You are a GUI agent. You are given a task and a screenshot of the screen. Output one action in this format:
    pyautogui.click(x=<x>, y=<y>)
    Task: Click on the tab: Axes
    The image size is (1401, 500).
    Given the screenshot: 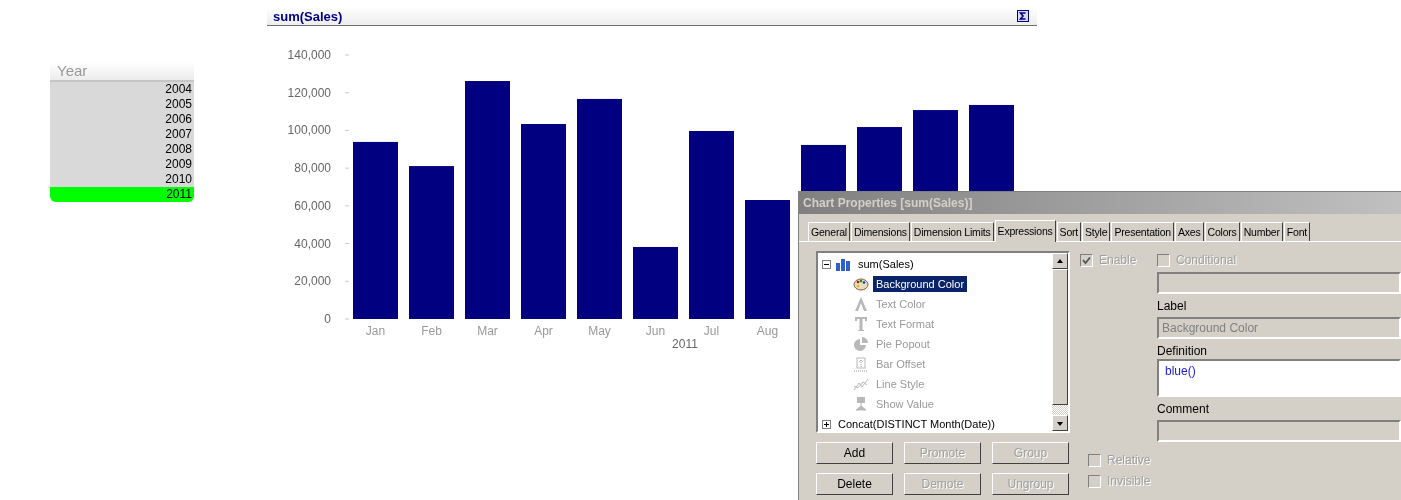 What is the action you would take?
    pyautogui.click(x=1189, y=231)
    